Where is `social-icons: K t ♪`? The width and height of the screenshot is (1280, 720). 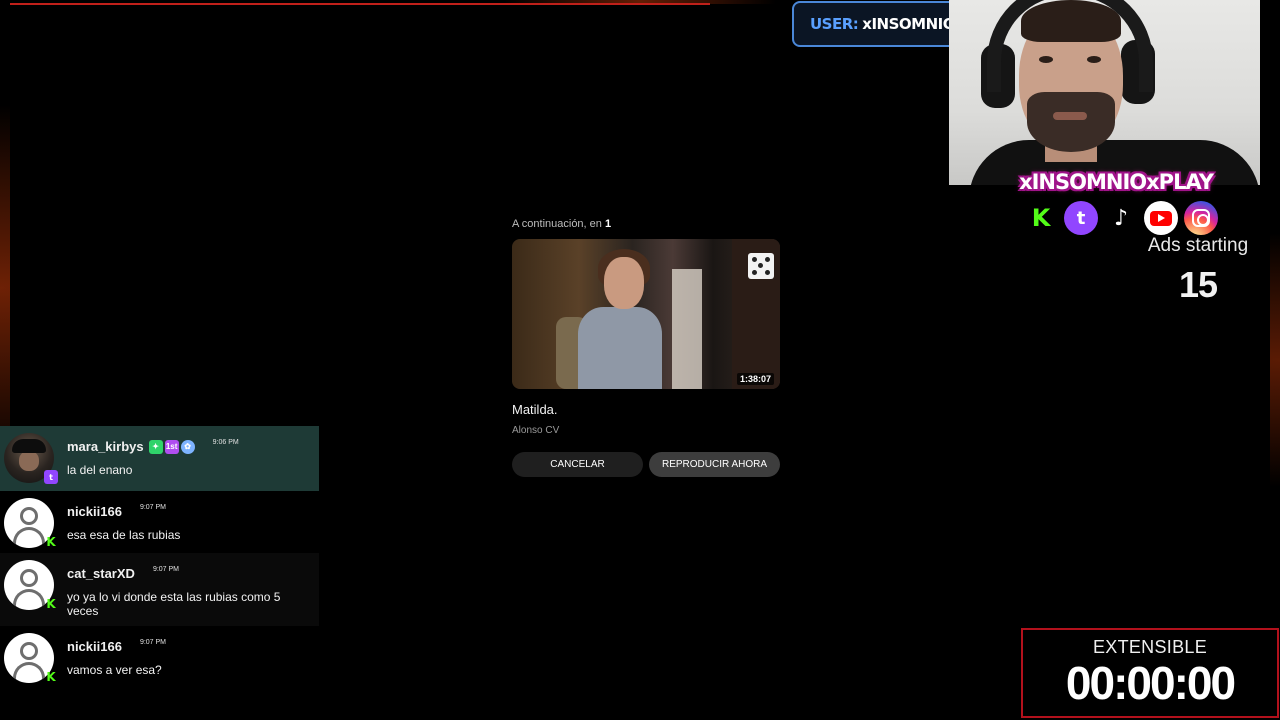 social-icons: K t ♪ is located at coordinates (1121, 218).